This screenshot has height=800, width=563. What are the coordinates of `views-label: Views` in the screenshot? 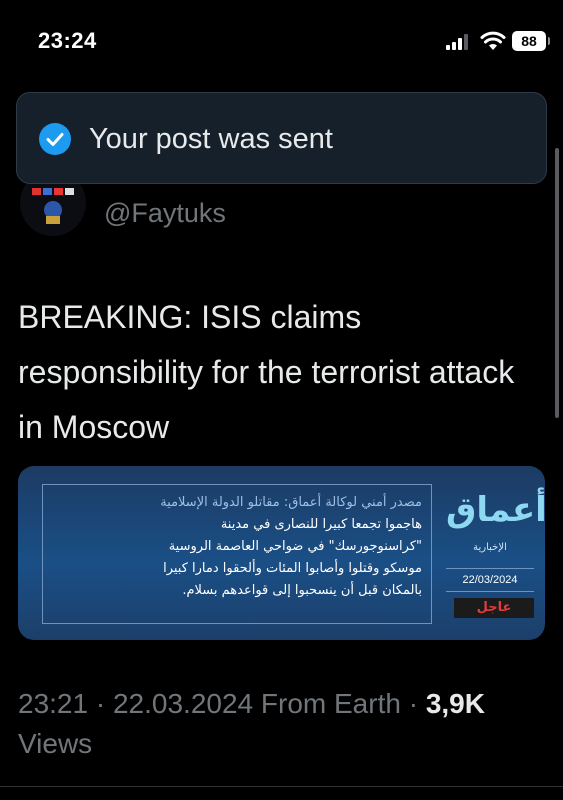 It's located at (55, 743).